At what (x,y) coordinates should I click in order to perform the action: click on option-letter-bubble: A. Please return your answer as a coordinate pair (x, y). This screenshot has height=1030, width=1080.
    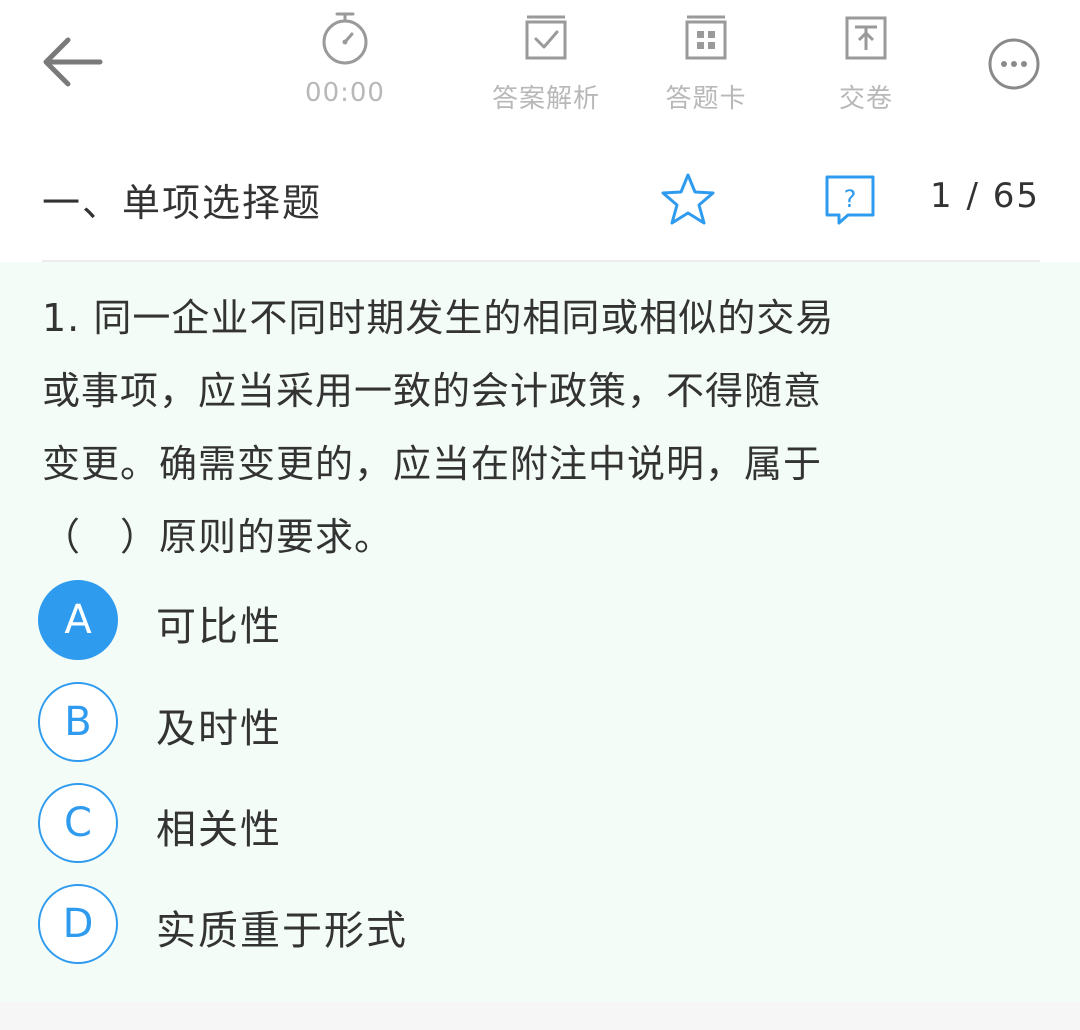
    Looking at the image, I should click on (78, 620).